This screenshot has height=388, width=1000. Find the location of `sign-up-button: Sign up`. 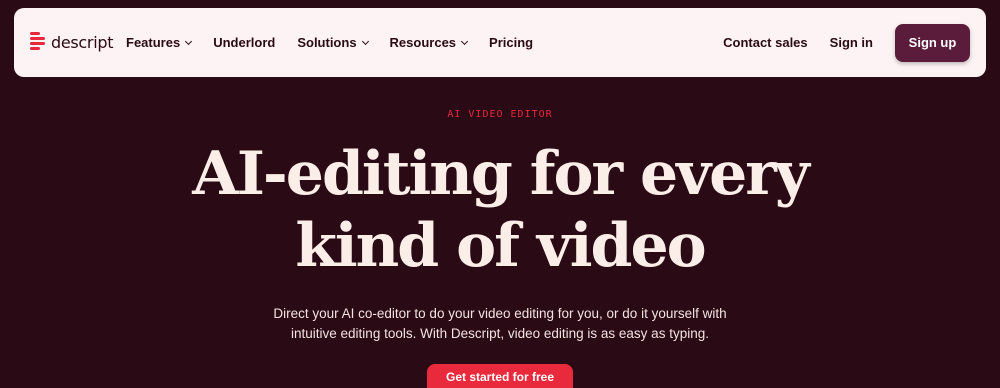

sign-up-button: Sign up is located at coordinates (932, 42).